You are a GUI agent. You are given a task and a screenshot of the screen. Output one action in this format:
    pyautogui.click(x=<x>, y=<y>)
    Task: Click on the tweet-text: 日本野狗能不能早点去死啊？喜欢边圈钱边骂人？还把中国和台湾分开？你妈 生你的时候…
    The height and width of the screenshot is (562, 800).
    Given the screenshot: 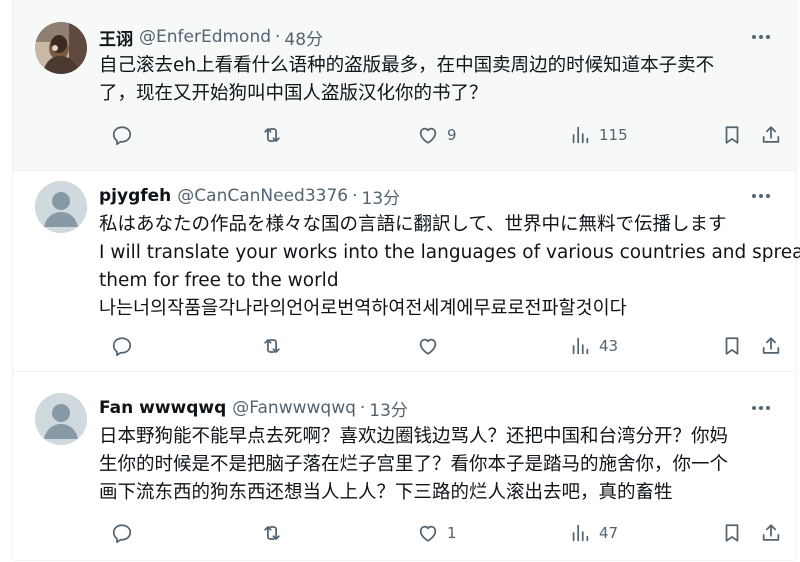 What is the action you would take?
    pyautogui.click(x=439, y=465)
    